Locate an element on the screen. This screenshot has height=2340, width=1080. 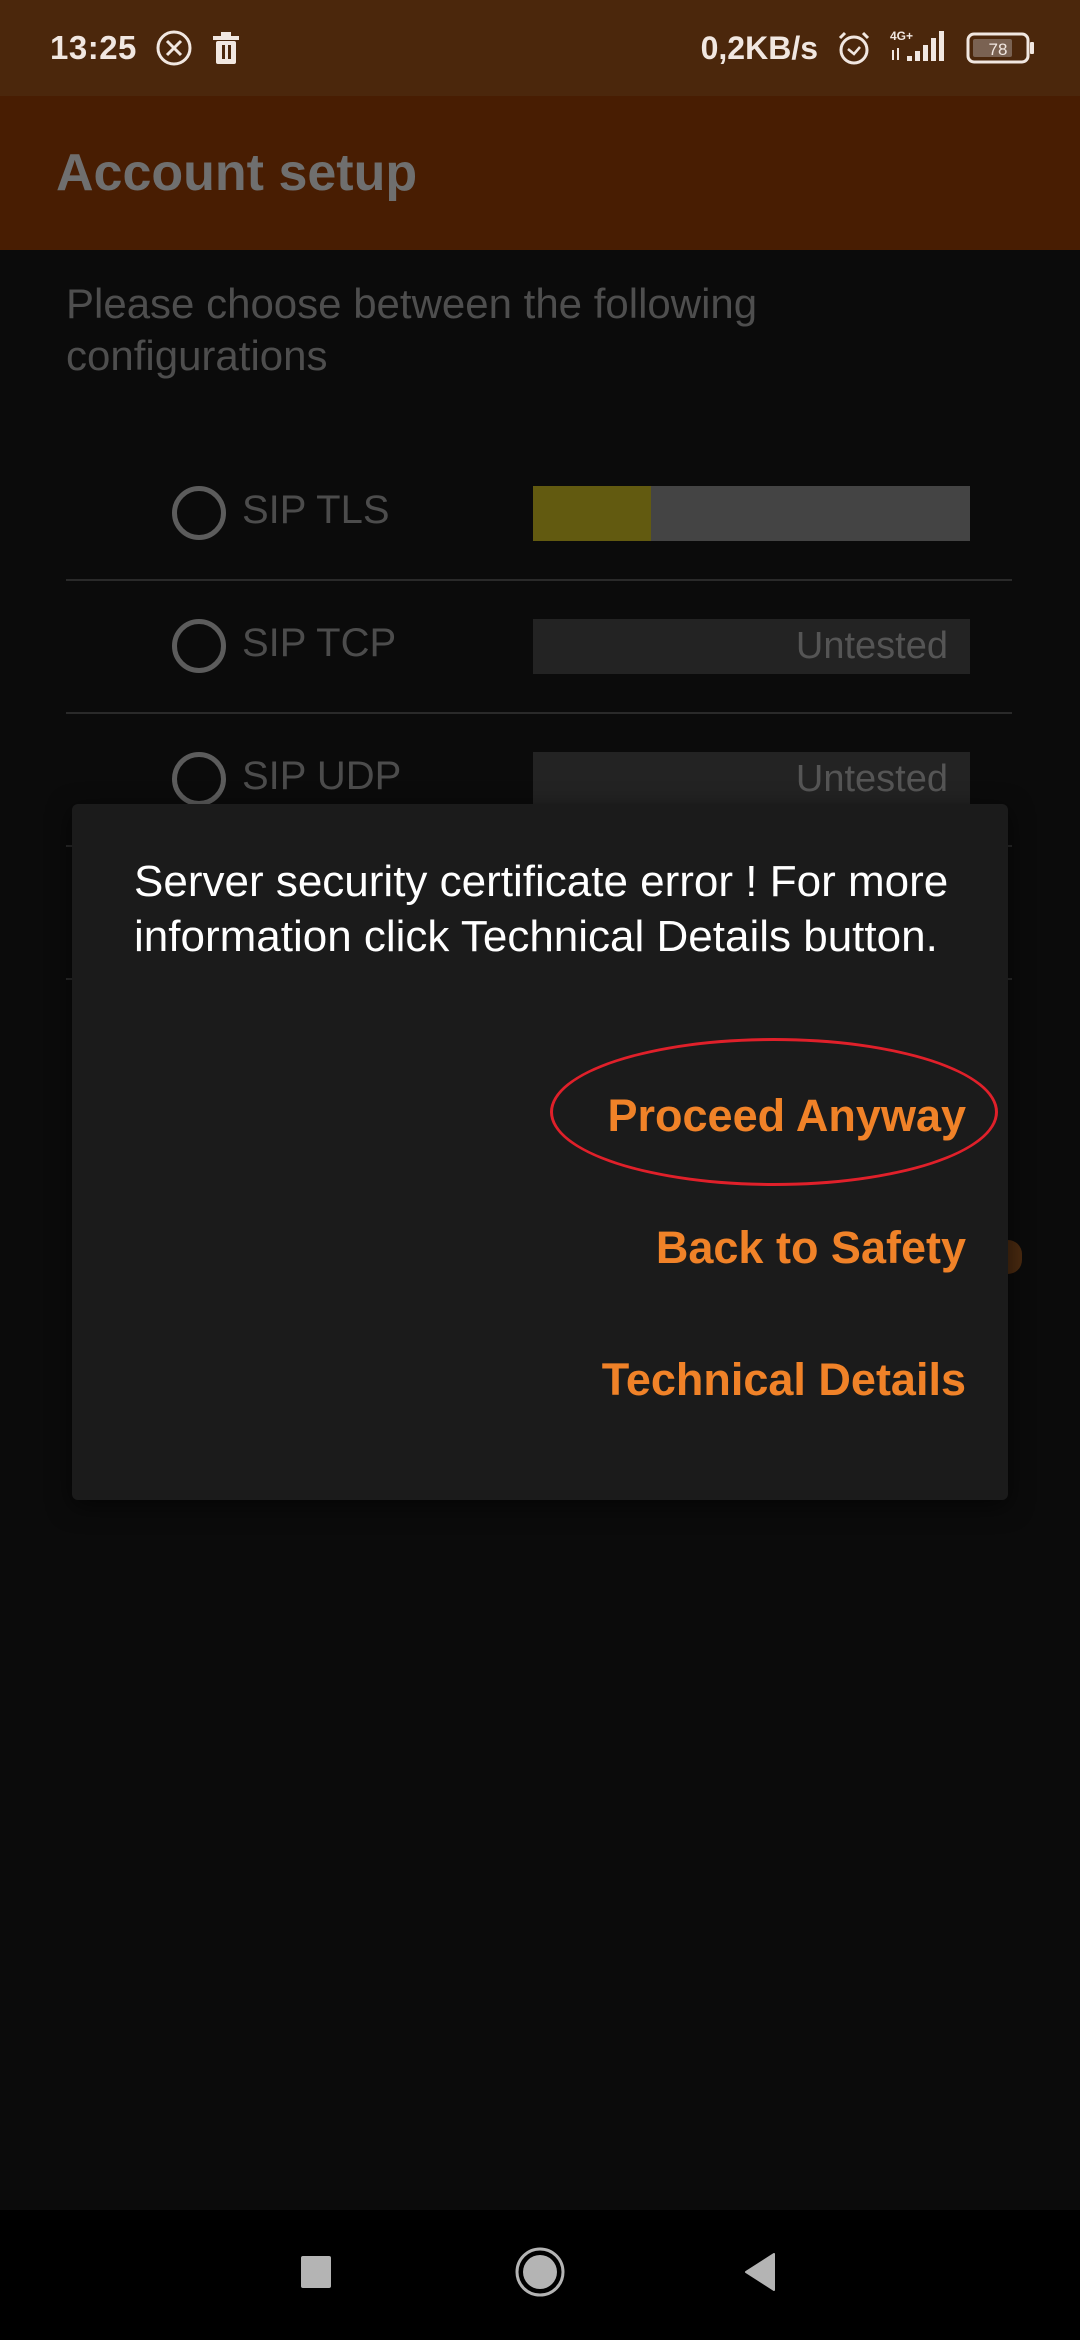
page-title: Account setup is located at coordinates (237, 173).